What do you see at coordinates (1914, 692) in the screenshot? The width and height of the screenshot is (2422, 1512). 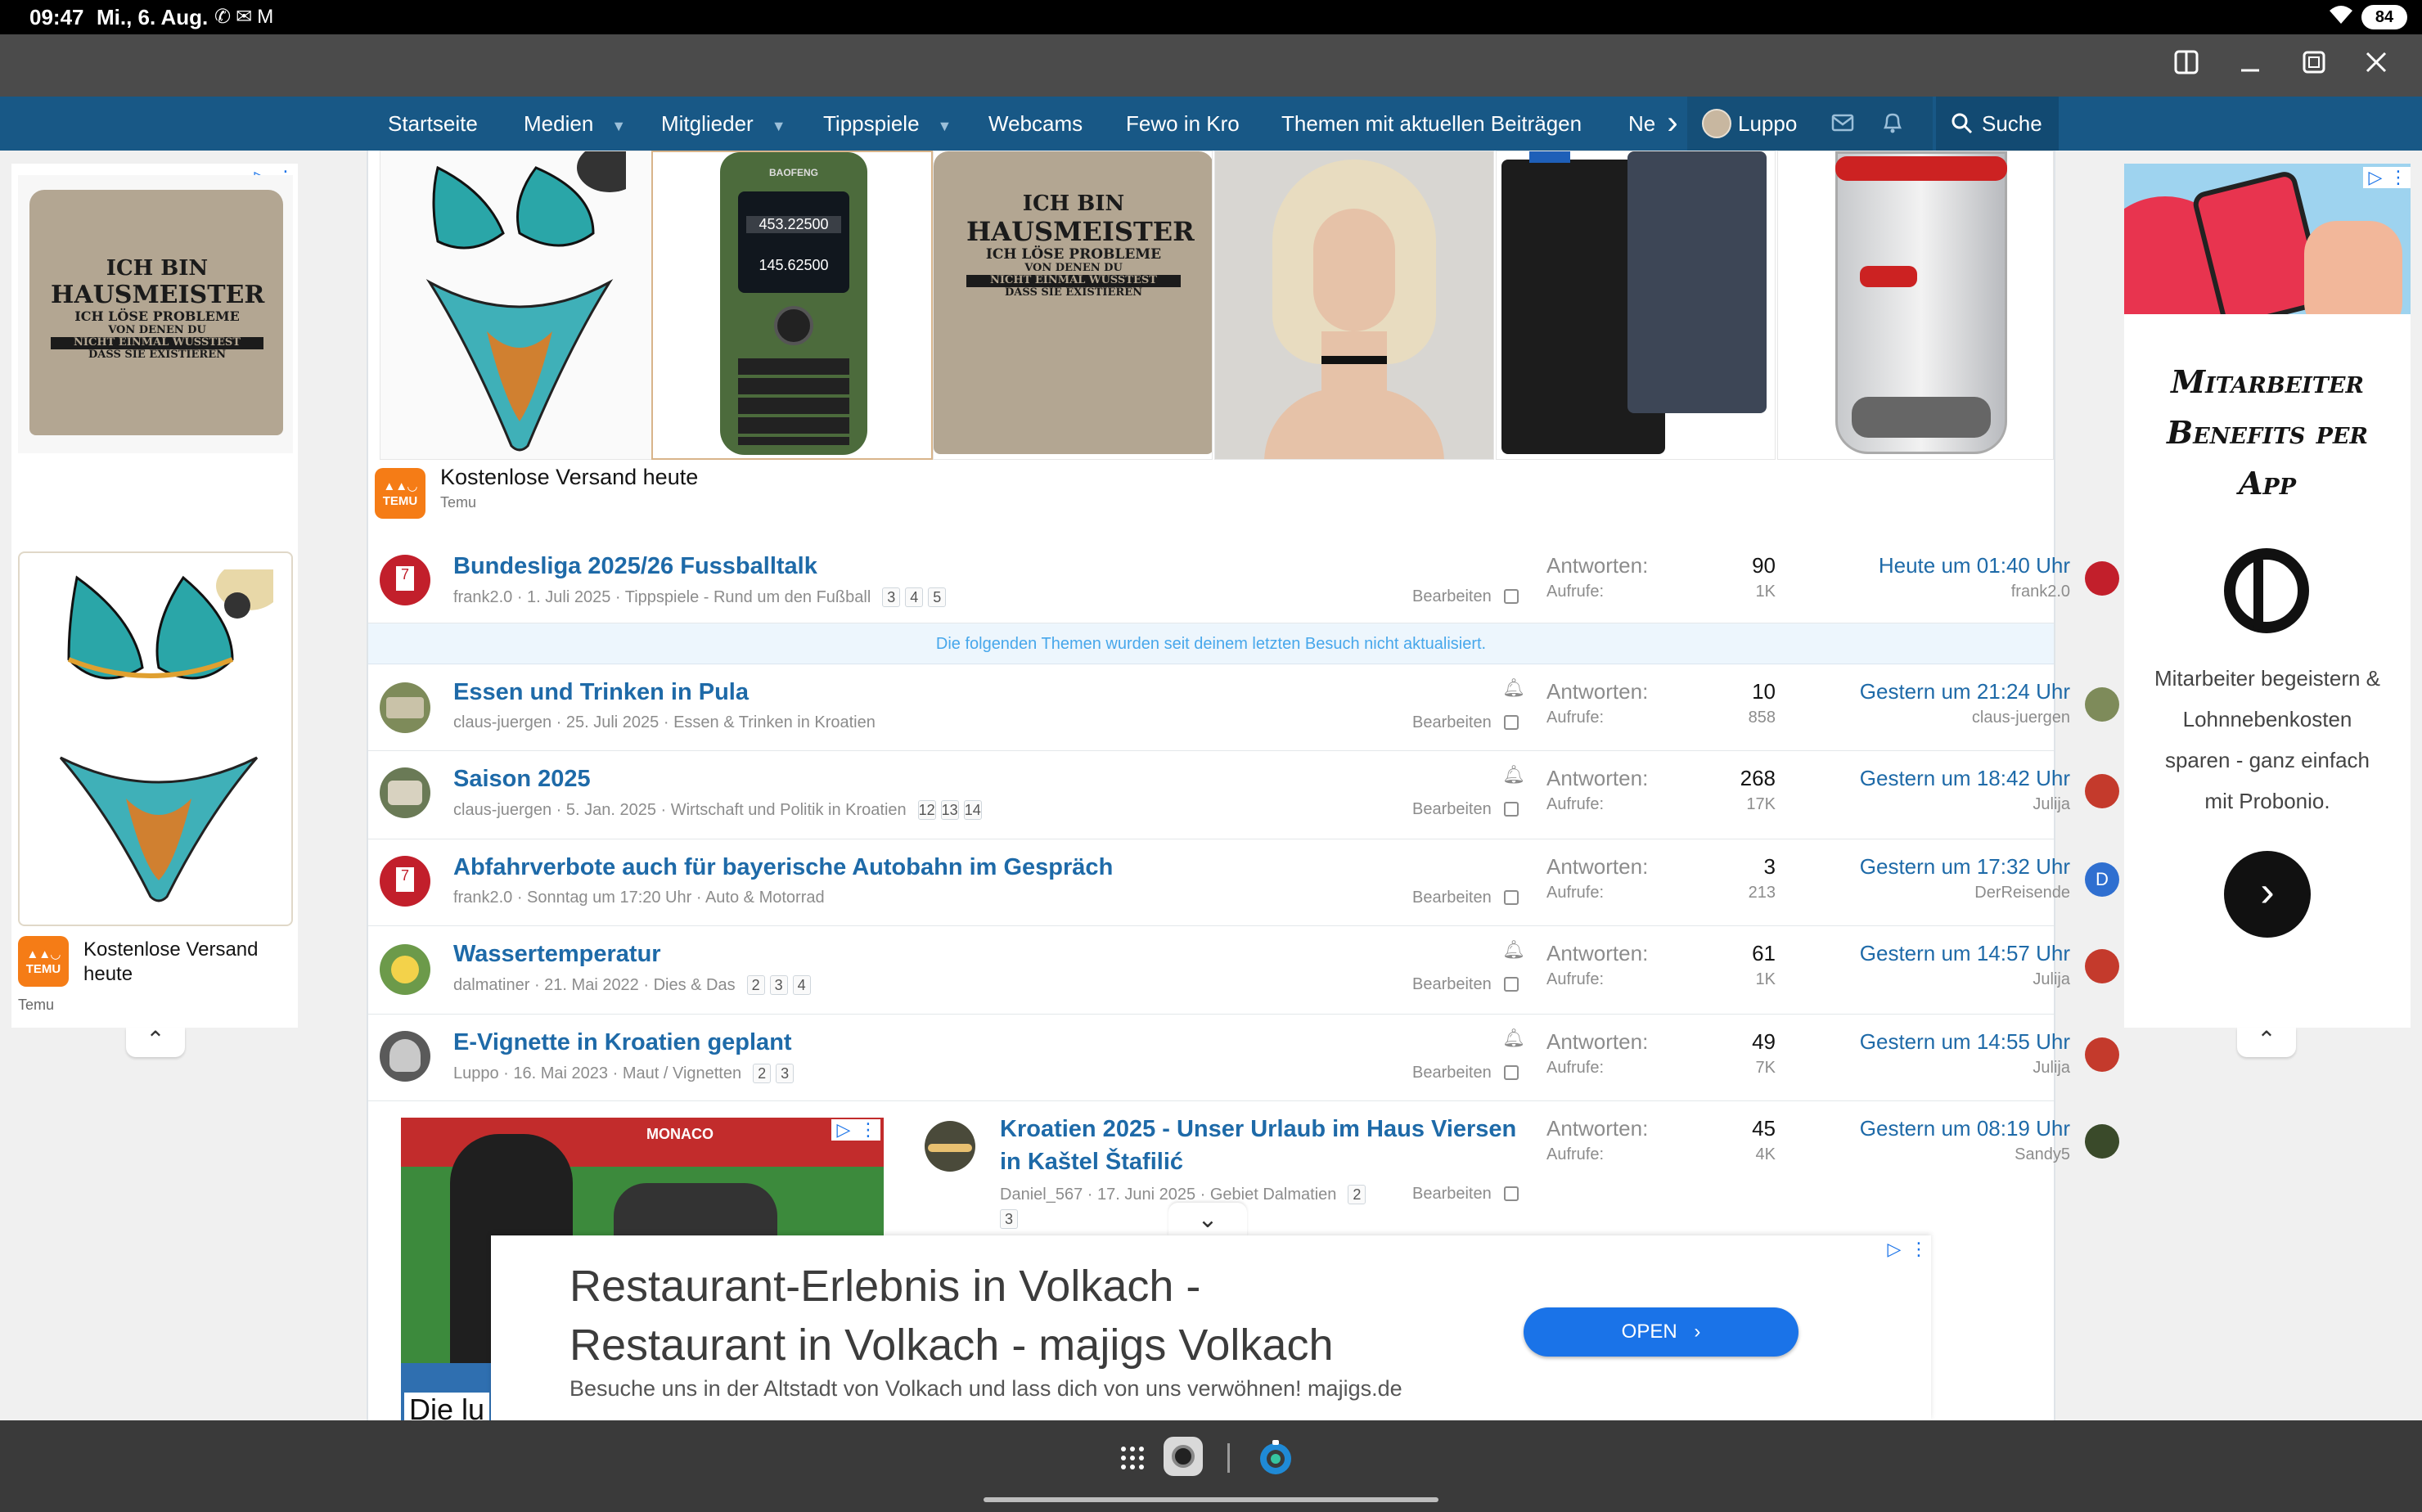 I see `last-post-time: Gestern um 21:24 Uhr` at bounding box center [1914, 692].